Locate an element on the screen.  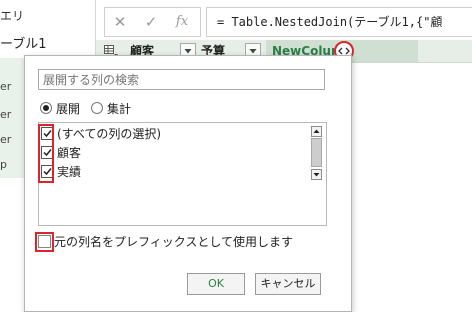
fx-icon: fx is located at coordinates (182, 22).